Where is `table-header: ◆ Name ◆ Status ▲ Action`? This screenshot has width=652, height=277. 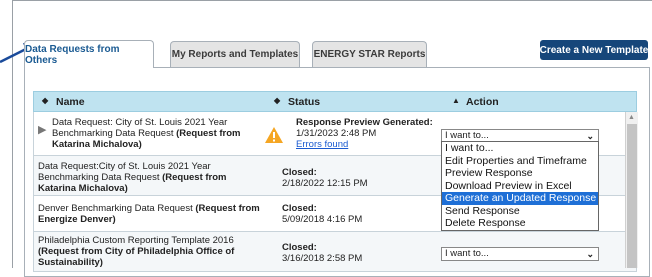 table-header: ◆ Name ◆ Status ▲ Action is located at coordinates (335, 101).